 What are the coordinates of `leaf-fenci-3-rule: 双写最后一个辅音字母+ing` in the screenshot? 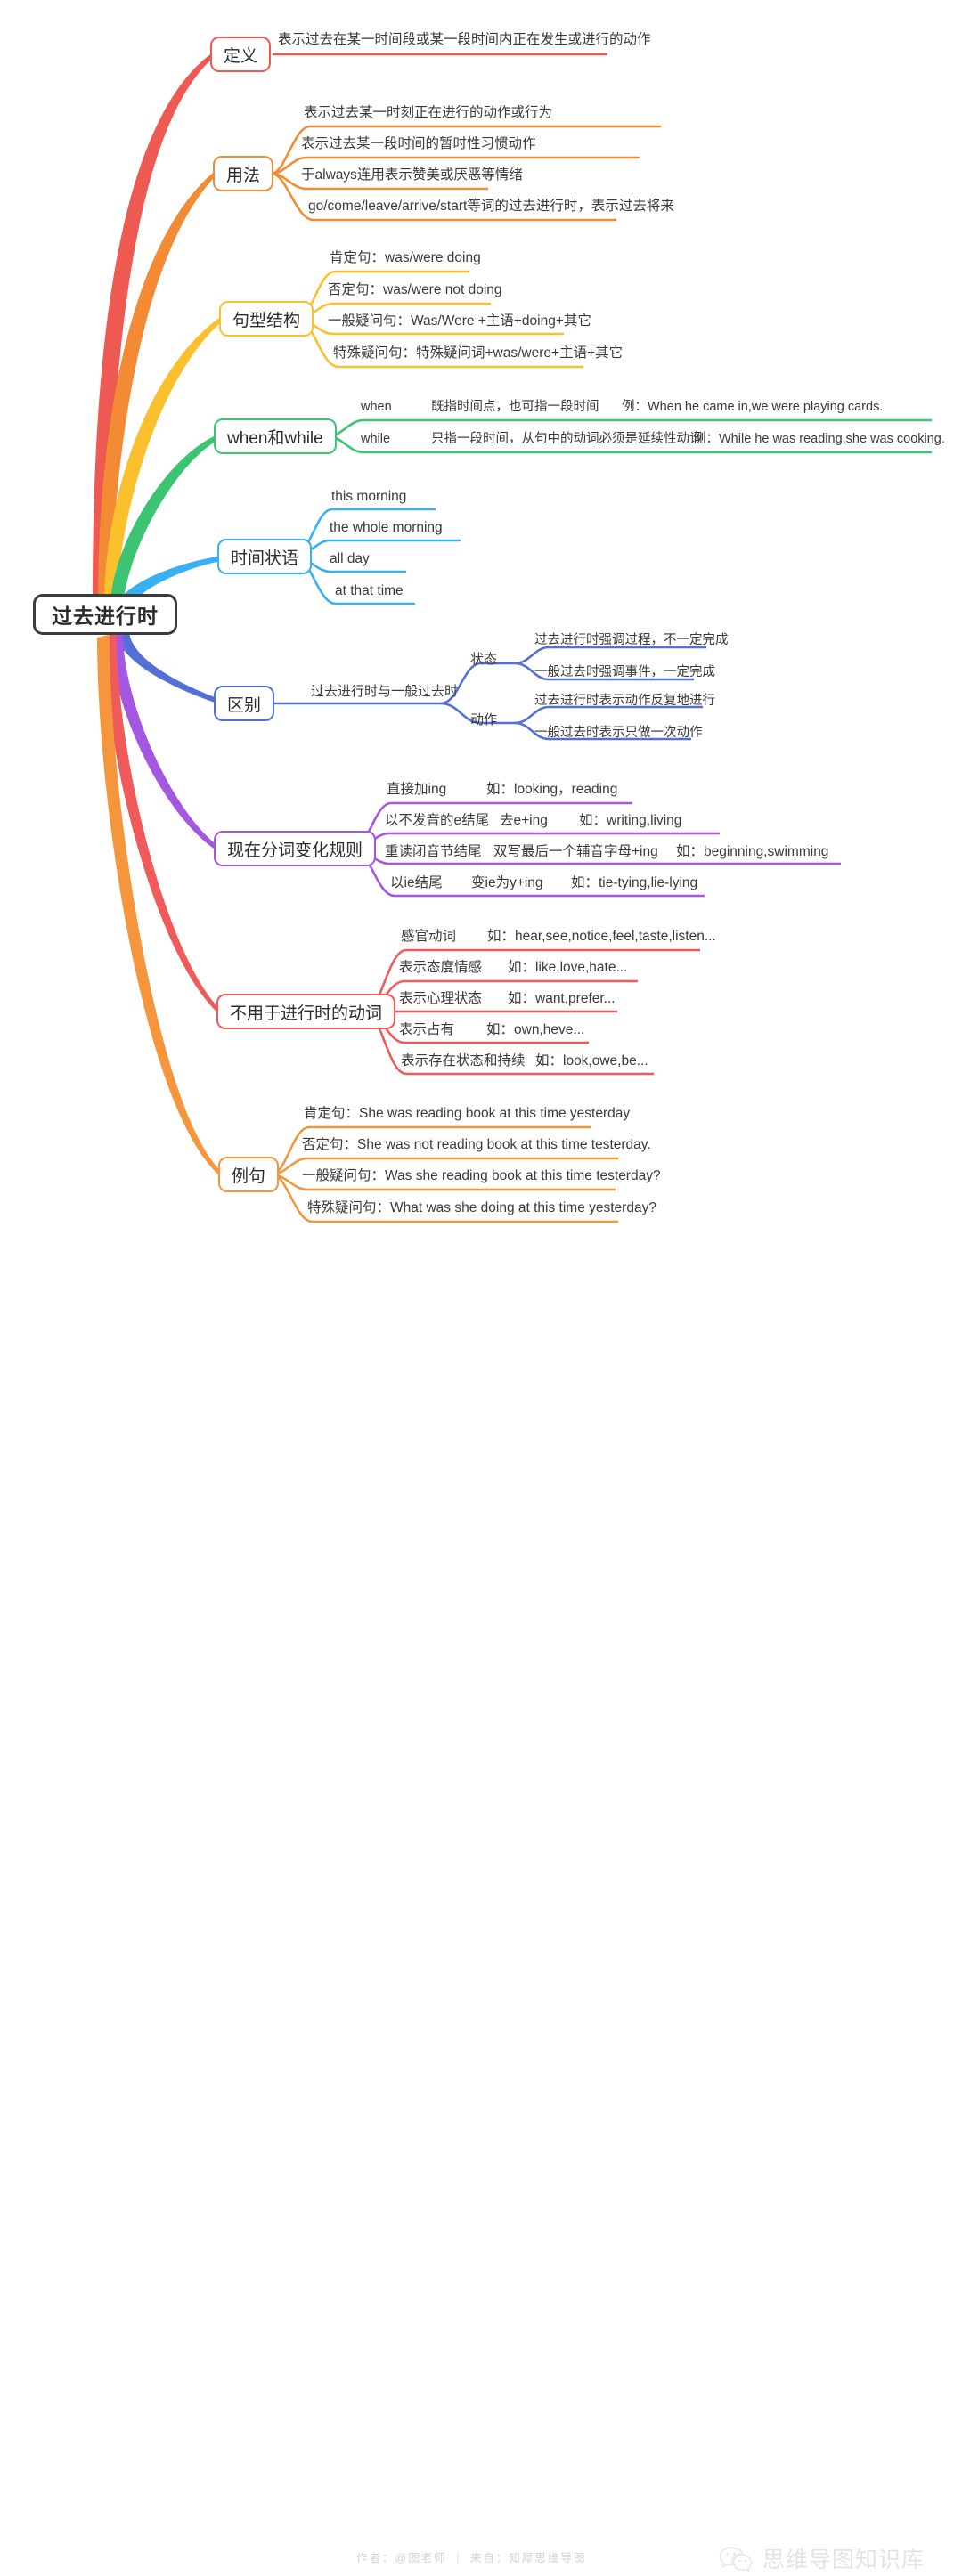 It's located at (575, 851).